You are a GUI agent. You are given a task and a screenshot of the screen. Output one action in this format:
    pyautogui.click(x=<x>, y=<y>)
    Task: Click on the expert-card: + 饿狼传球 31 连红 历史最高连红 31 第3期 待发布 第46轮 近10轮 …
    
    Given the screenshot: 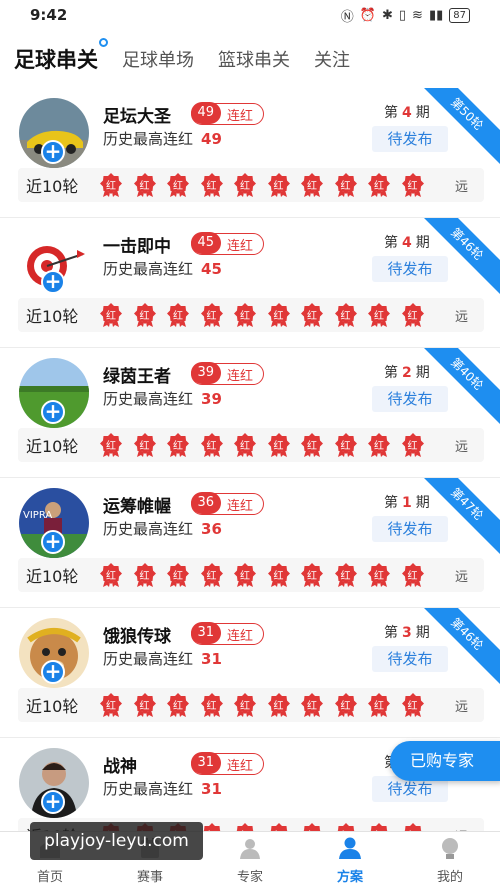 What is the action you would take?
    pyautogui.click(x=250, y=673)
    